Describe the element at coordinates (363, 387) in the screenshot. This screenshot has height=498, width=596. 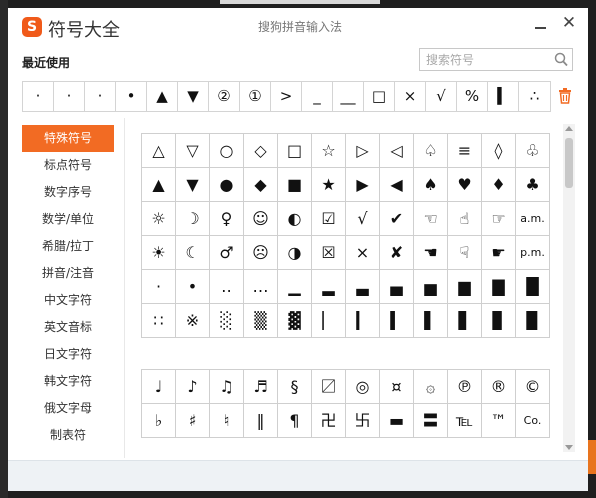
I see `symbol-cell: ◎` at that location.